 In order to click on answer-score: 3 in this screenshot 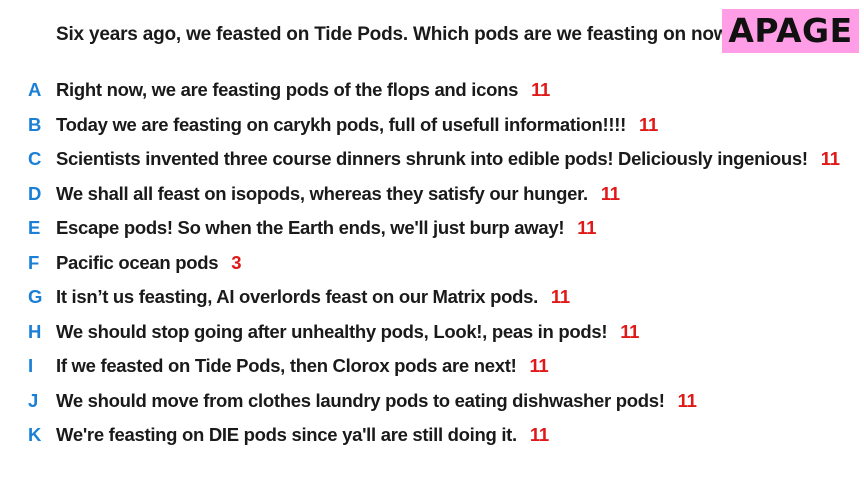, I will do `click(236, 262)`.